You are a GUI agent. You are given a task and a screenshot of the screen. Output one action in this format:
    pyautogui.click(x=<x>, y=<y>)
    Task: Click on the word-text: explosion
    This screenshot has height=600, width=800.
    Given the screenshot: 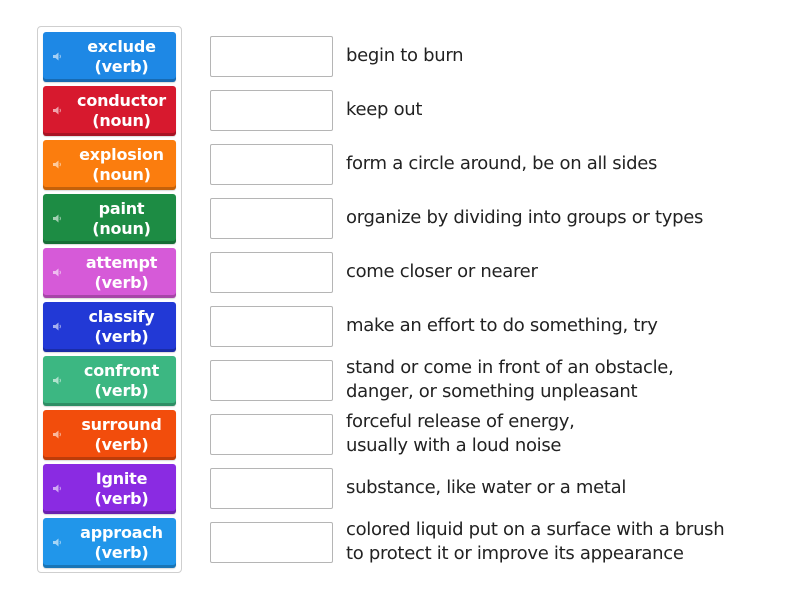 What is the action you would take?
    pyautogui.click(x=121, y=154)
    